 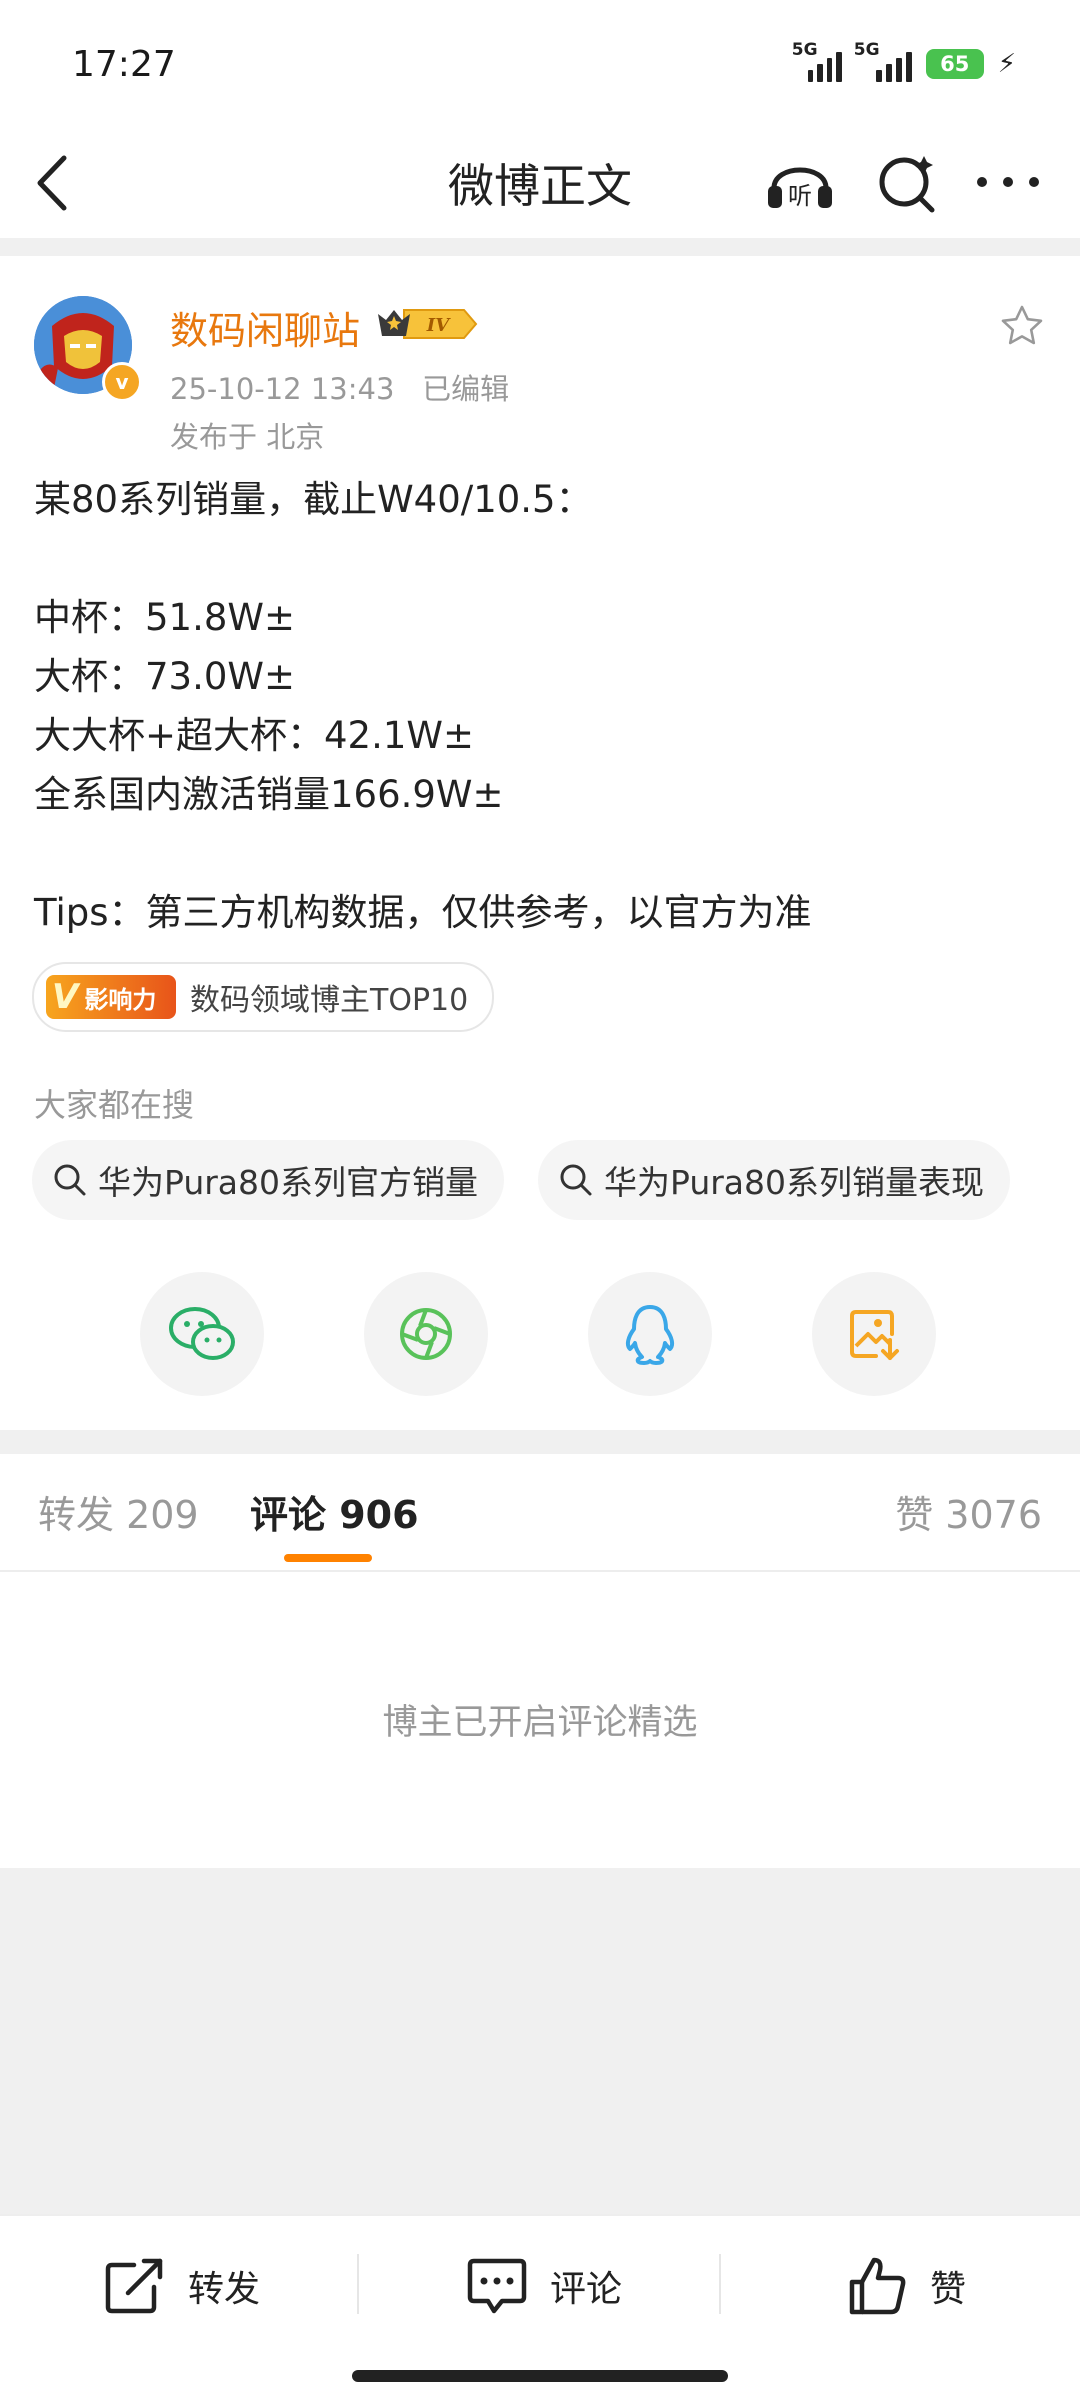 What do you see at coordinates (774, 1180) in the screenshot?
I see `search-chip: 华为Pura80系列销量表现` at bounding box center [774, 1180].